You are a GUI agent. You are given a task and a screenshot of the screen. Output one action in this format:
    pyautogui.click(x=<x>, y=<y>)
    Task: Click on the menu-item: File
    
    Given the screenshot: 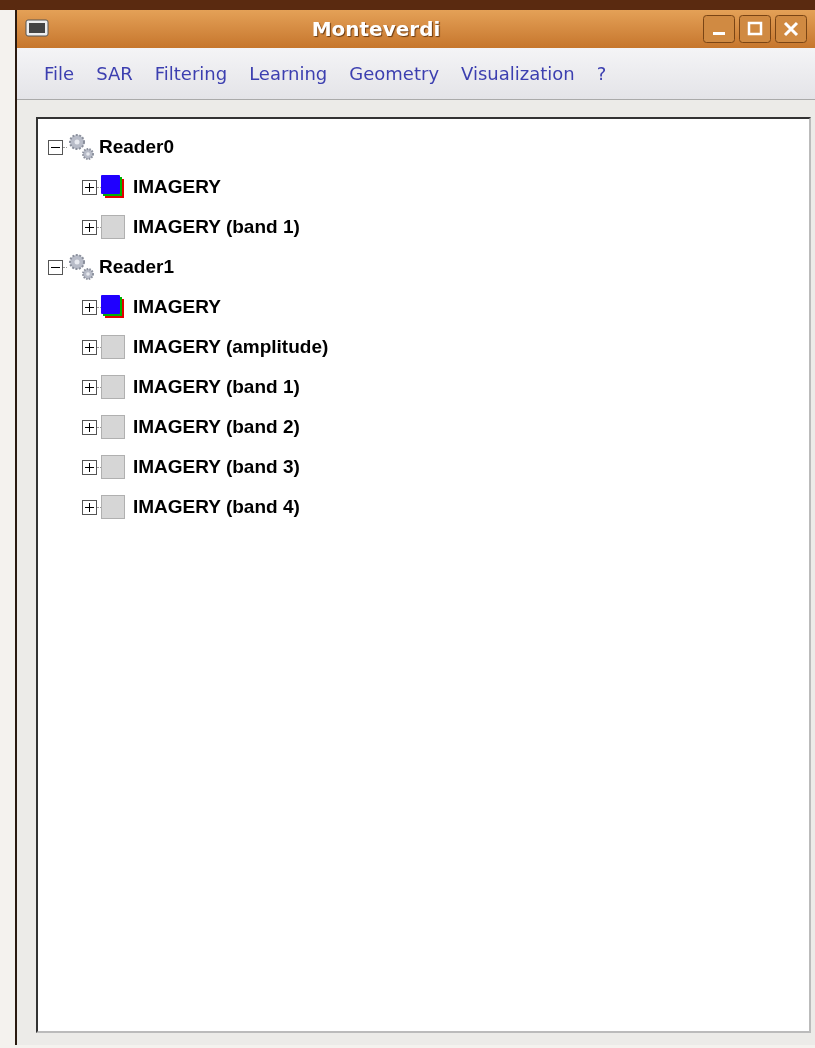 What is the action you would take?
    pyautogui.click(x=59, y=73)
    